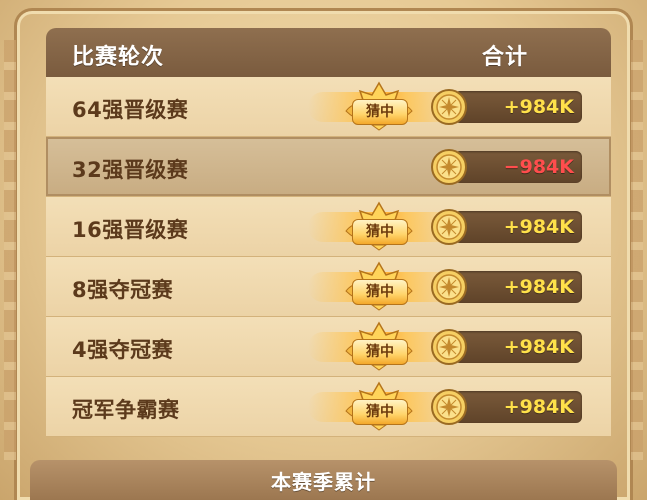  What do you see at coordinates (328, 347) in the screenshot?
I see `table-row: 4强夺冠赛 猜中 +984K` at bounding box center [328, 347].